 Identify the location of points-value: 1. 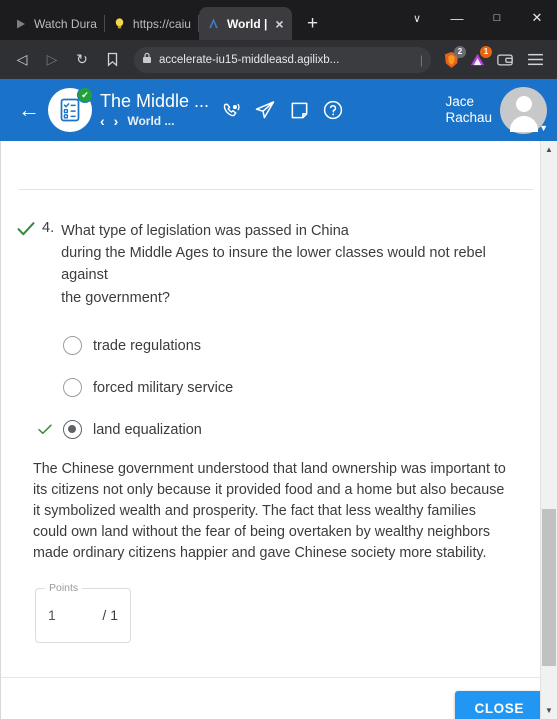
(52, 615).